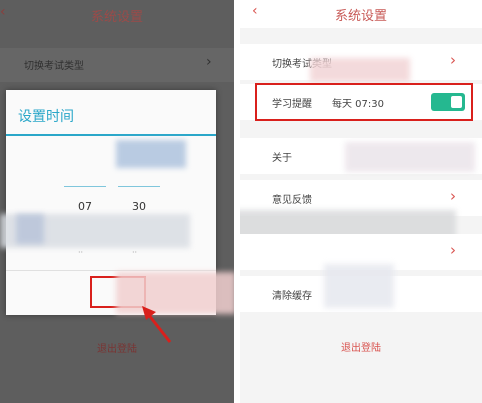 The width and height of the screenshot is (482, 403). Describe the element at coordinates (46, 117) in the screenshot. I see `dialog-title: 设置时间` at that location.